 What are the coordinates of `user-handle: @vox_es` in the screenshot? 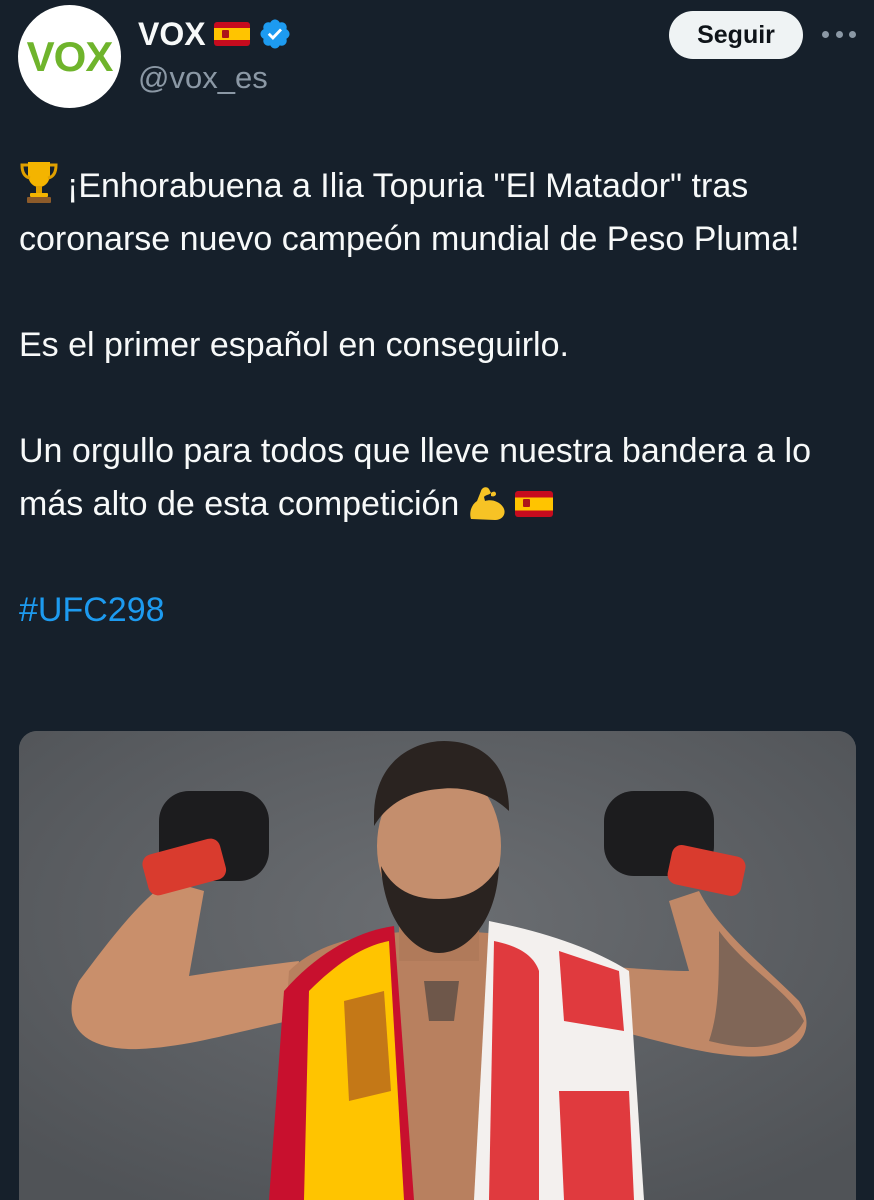 It's located at (203, 78).